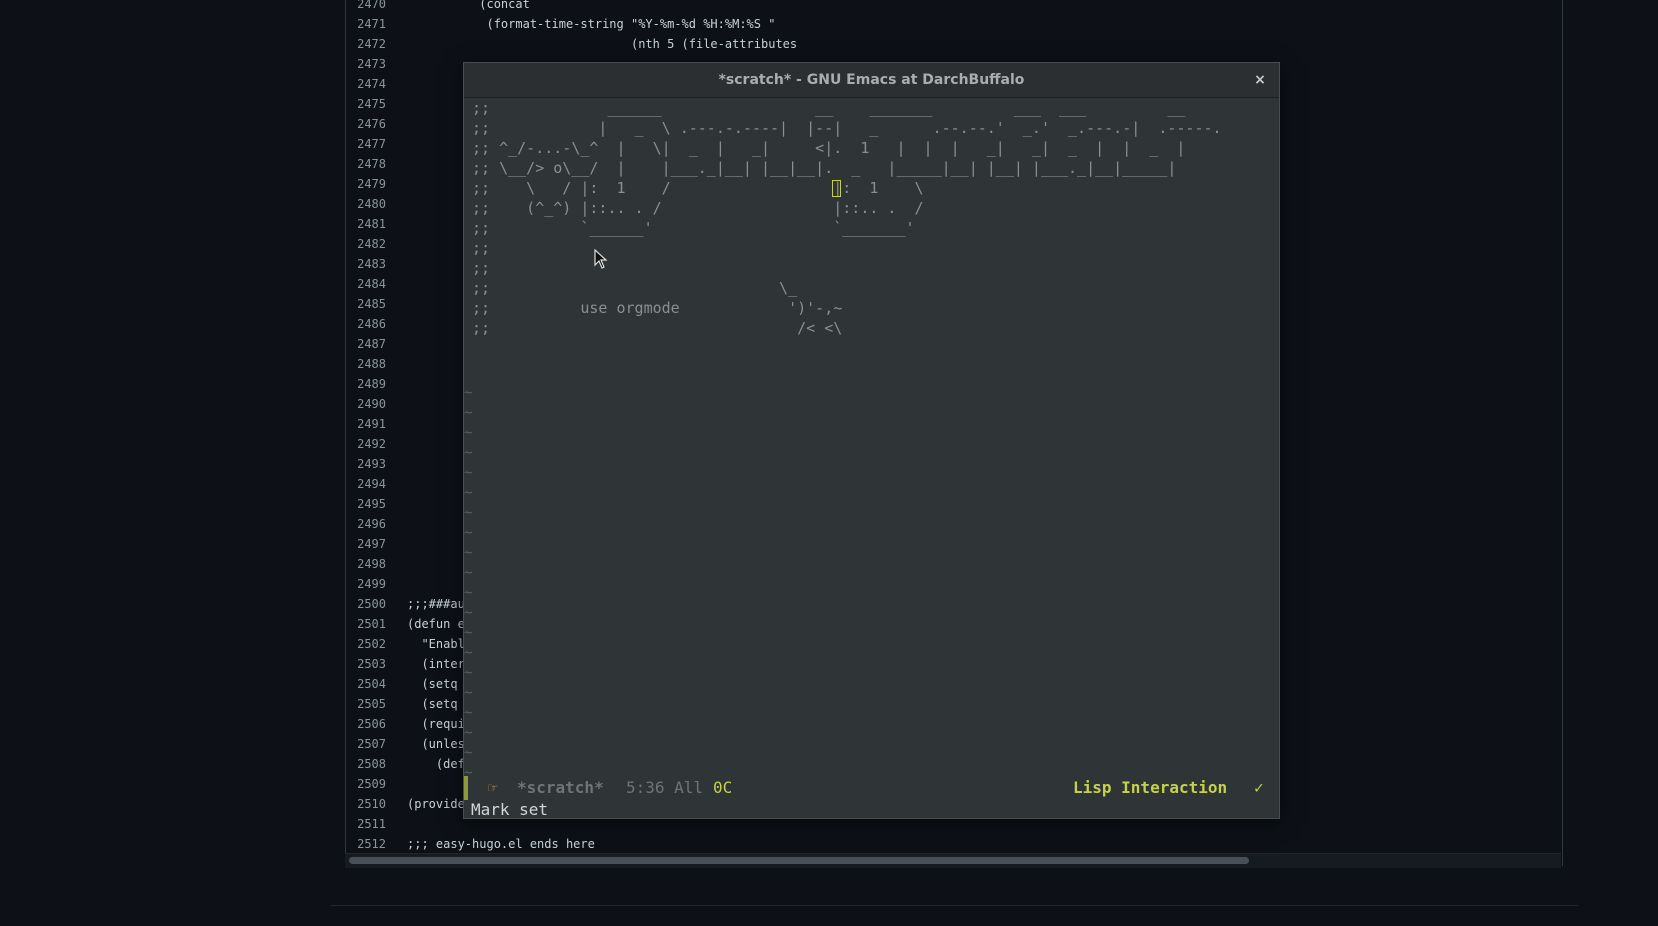  What do you see at coordinates (371, 664) in the screenshot?
I see `line-number: 2503` at bounding box center [371, 664].